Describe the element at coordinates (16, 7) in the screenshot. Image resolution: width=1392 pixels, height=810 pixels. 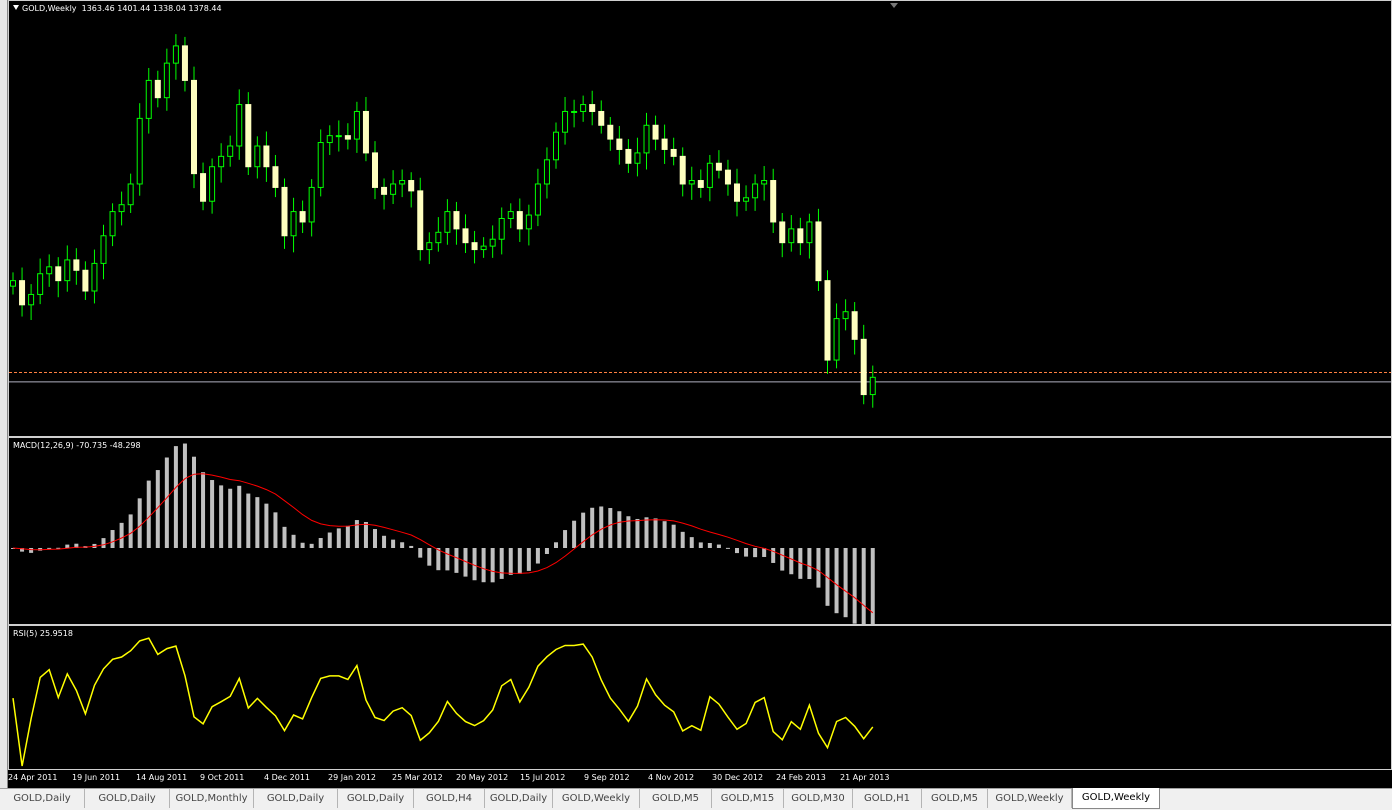
I see `dropdown-triangle-icon` at that location.